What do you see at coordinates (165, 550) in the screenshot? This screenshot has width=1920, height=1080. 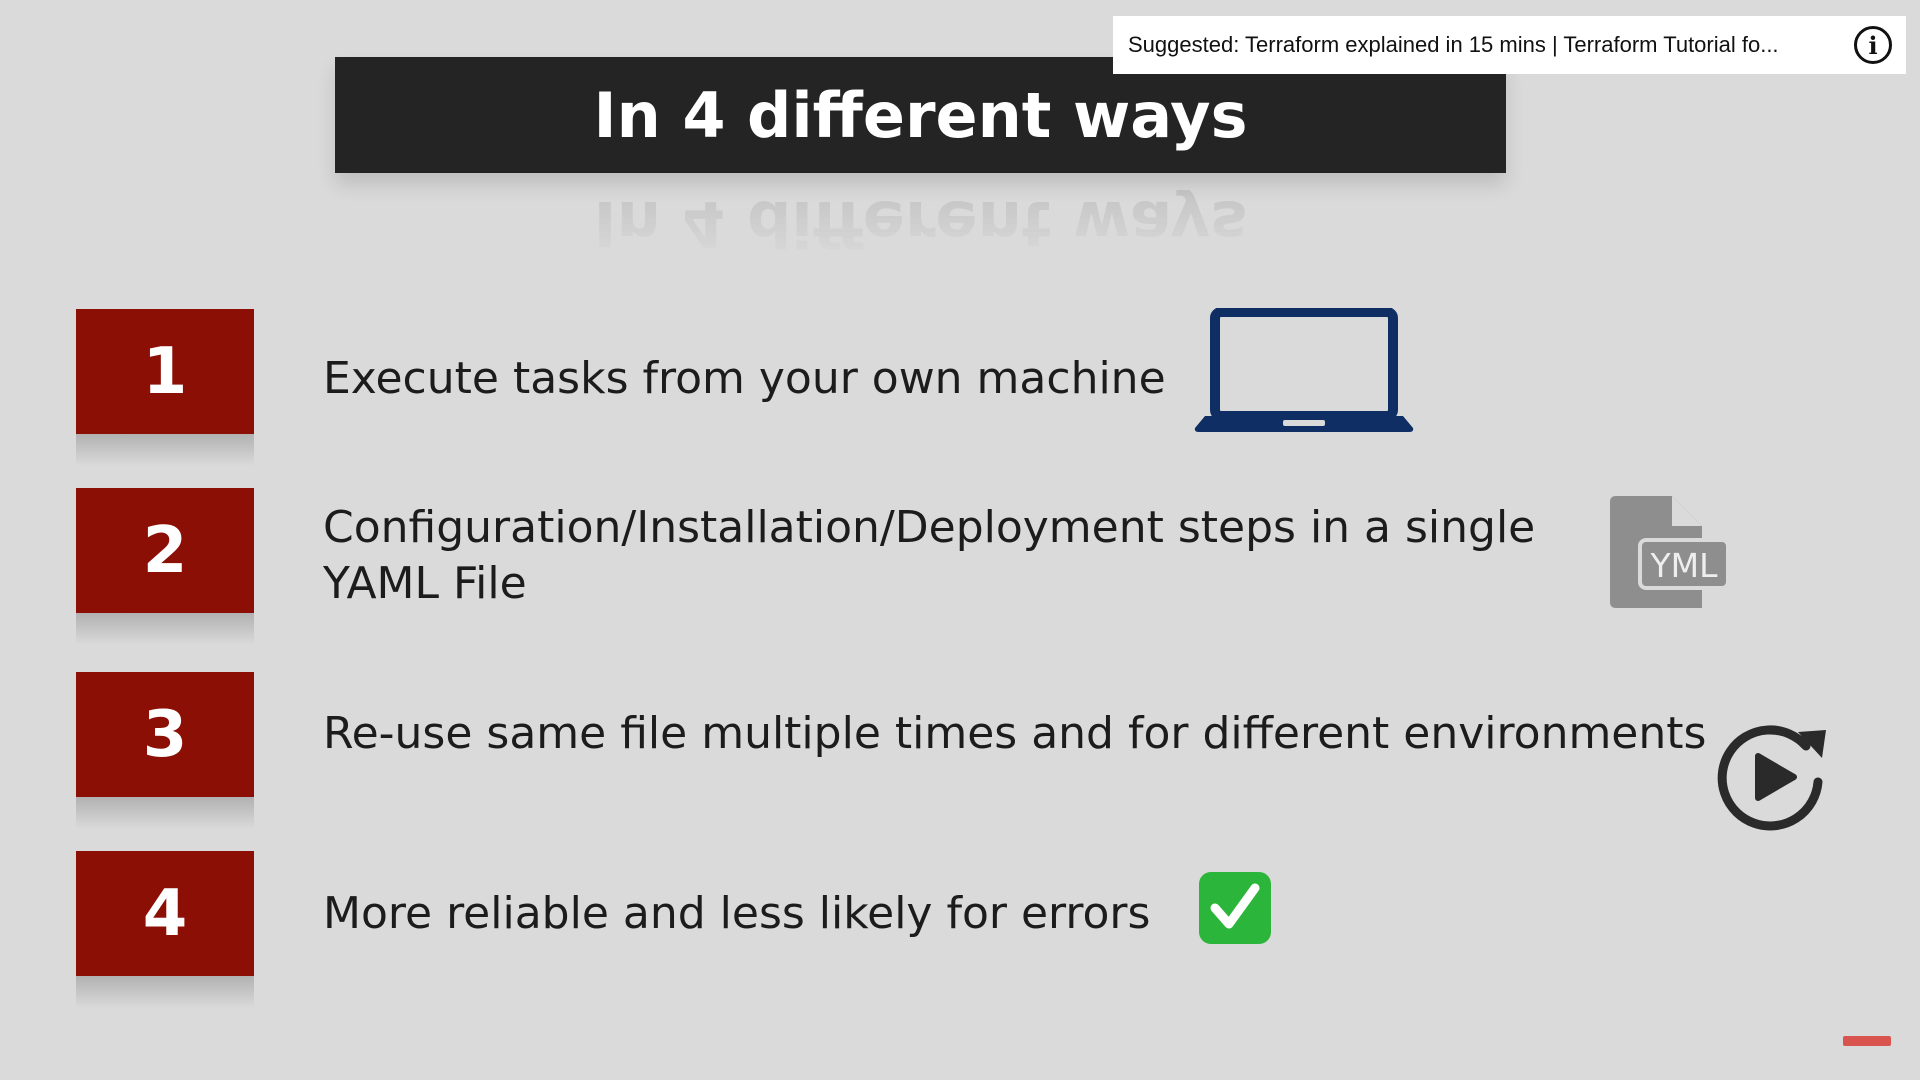 I see `step-number-2: 2` at bounding box center [165, 550].